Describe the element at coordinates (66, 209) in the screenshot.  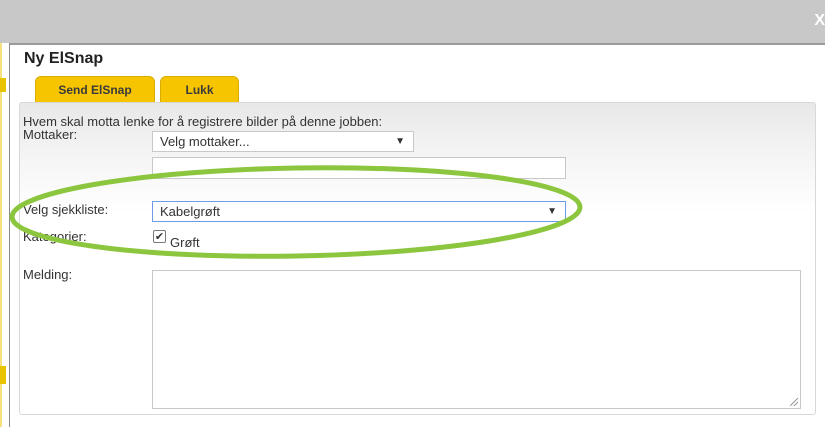
I see `checklist-label: Velg sjekkliste:` at that location.